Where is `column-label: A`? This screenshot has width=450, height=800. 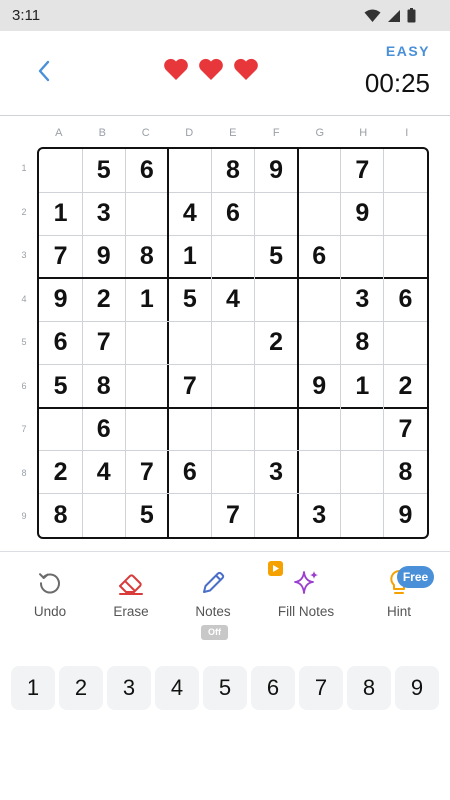
column-label: A is located at coordinates (59, 133).